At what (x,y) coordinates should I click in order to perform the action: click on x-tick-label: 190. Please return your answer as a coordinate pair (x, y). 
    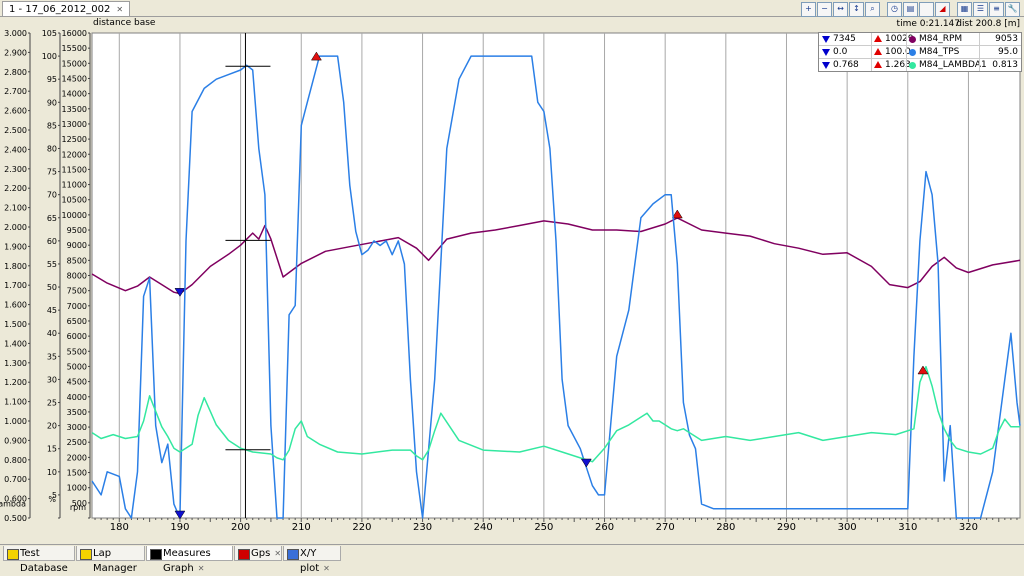
    Looking at the image, I should click on (179, 527).